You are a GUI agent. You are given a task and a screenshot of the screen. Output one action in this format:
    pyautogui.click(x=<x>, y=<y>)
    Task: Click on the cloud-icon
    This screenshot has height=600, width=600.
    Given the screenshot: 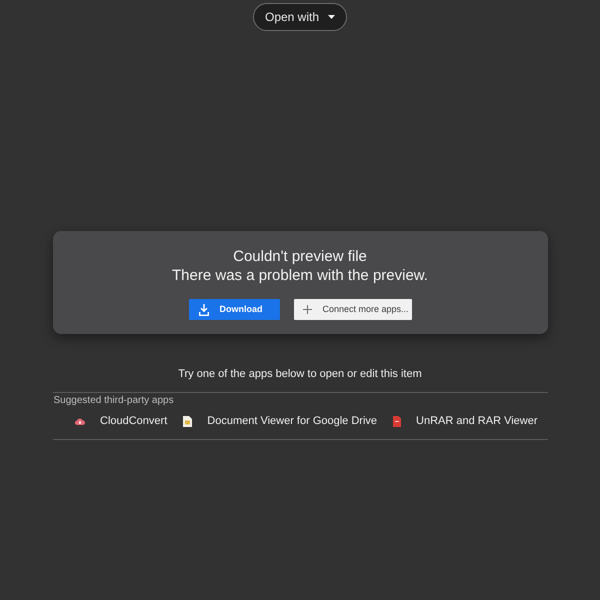 What is the action you would take?
    pyautogui.click(x=80, y=421)
    